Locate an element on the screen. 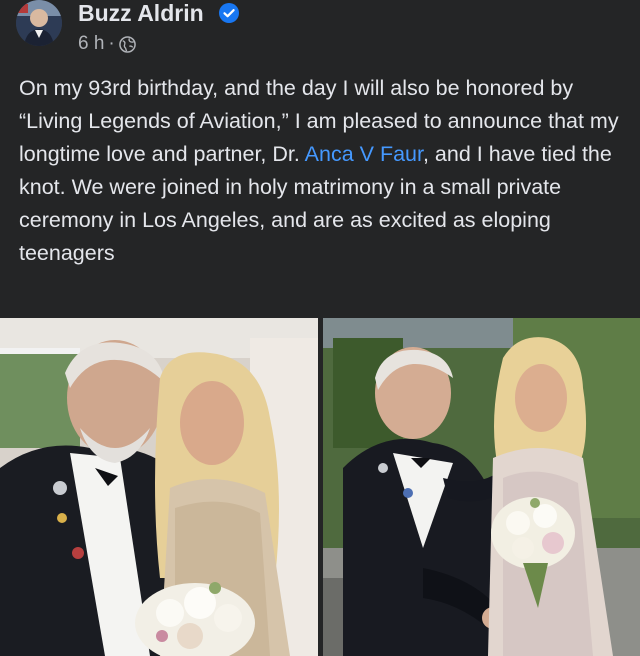  mention-link: Anca V Faur is located at coordinates (364, 154).